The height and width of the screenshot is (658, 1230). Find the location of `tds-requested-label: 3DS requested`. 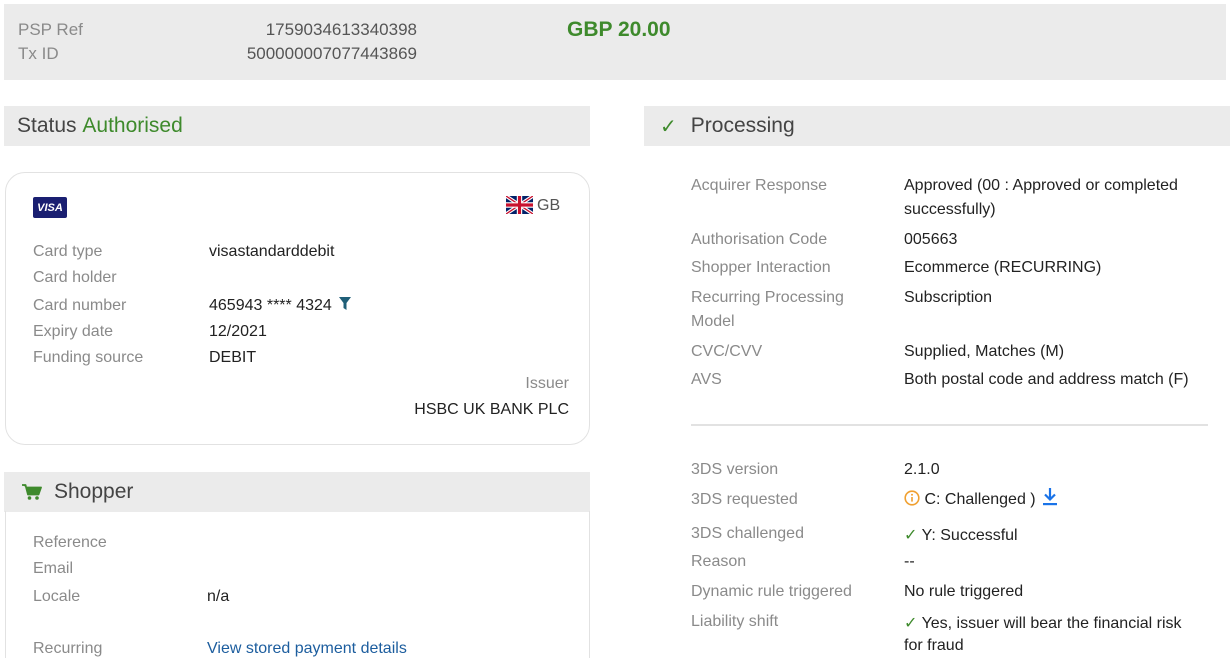

tds-requested-label: 3DS requested is located at coordinates (744, 499).